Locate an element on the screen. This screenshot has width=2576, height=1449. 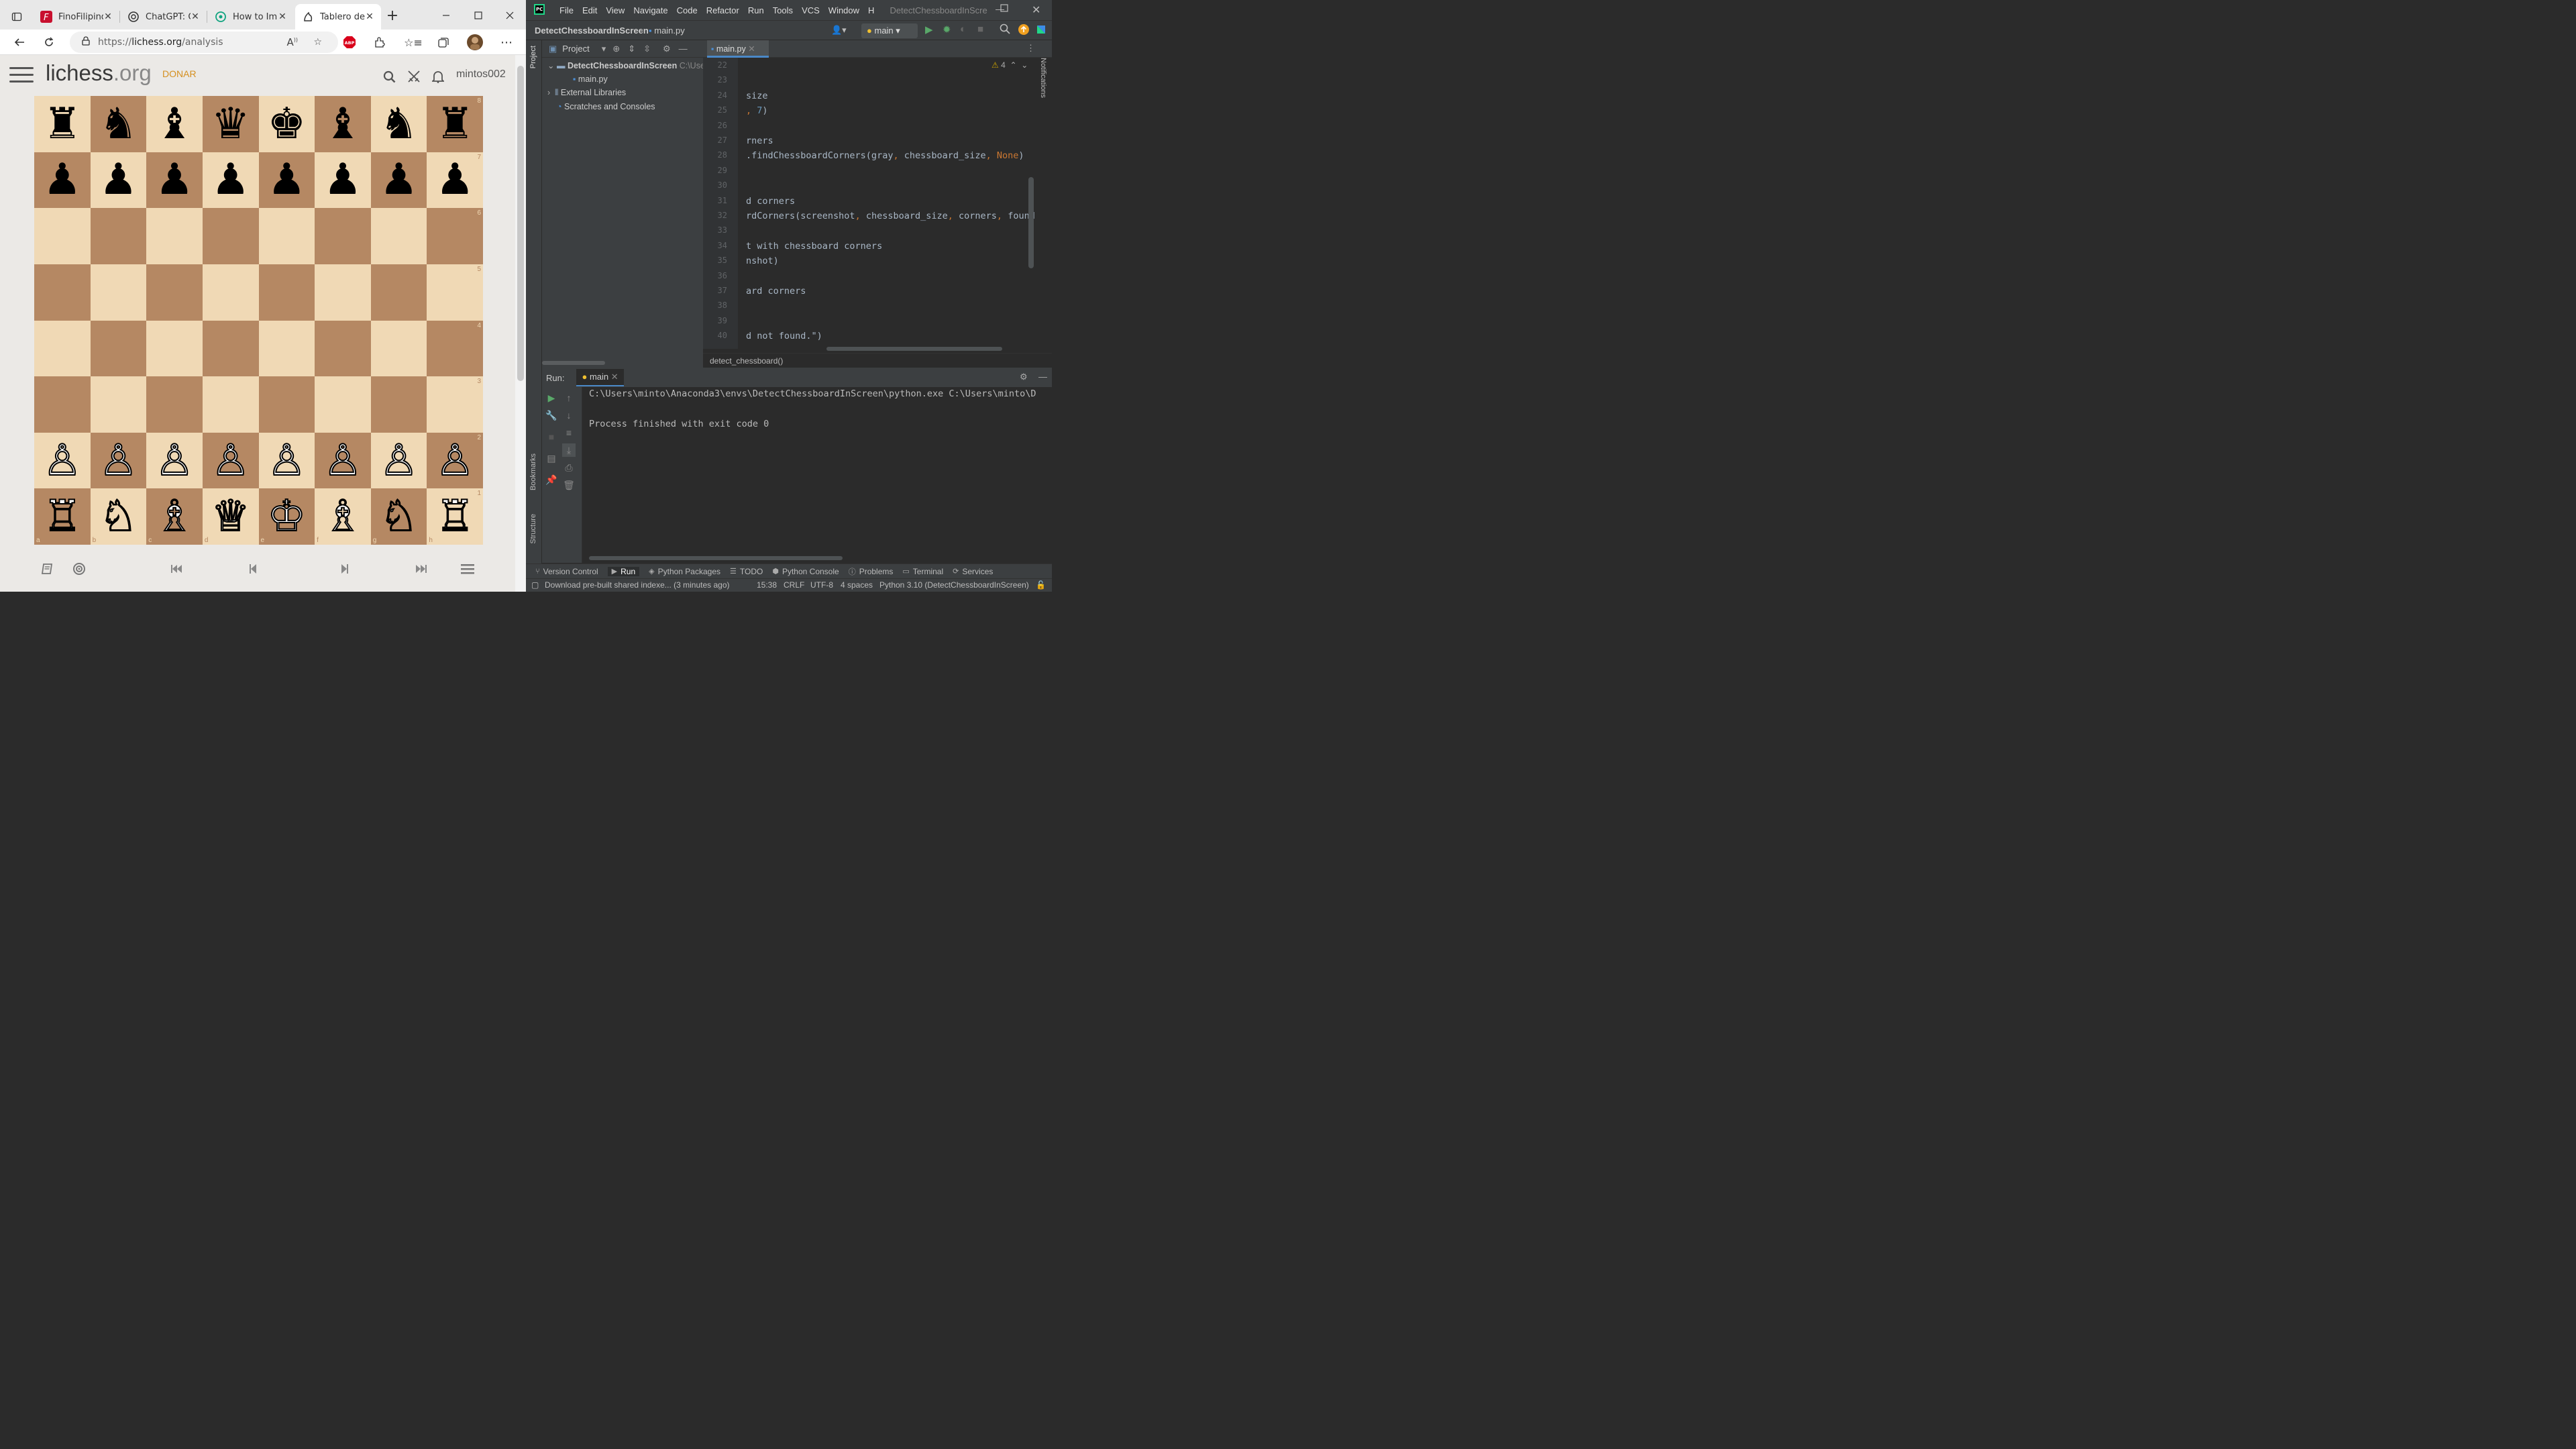
last-move-icon is located at coordinates (421, 569).